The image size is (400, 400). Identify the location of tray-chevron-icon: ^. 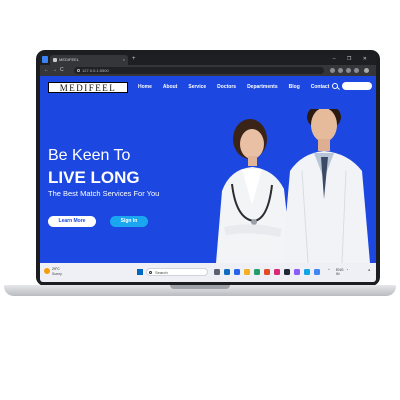
(329, 270).